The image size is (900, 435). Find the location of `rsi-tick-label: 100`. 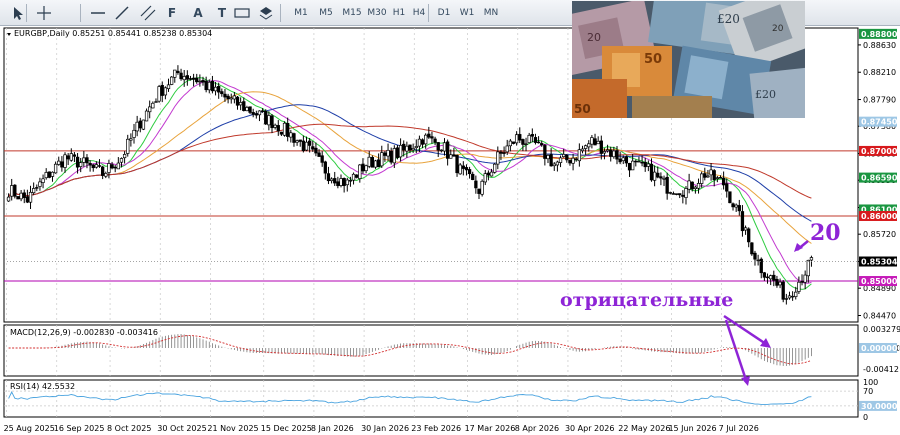

rsi-tick-label: 100 is located at coordinates (870, 382).